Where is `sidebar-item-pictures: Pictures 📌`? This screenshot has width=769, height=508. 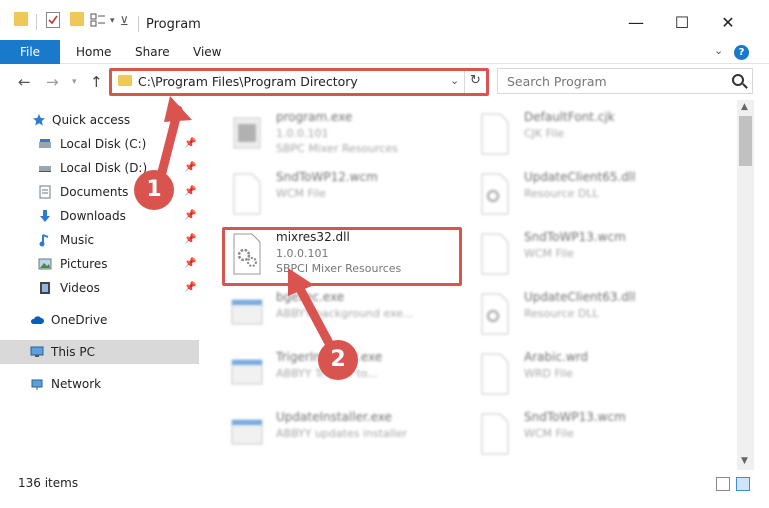
sidebar-item-pictures: Pictures 📌 is located at coordinates (99, 264).